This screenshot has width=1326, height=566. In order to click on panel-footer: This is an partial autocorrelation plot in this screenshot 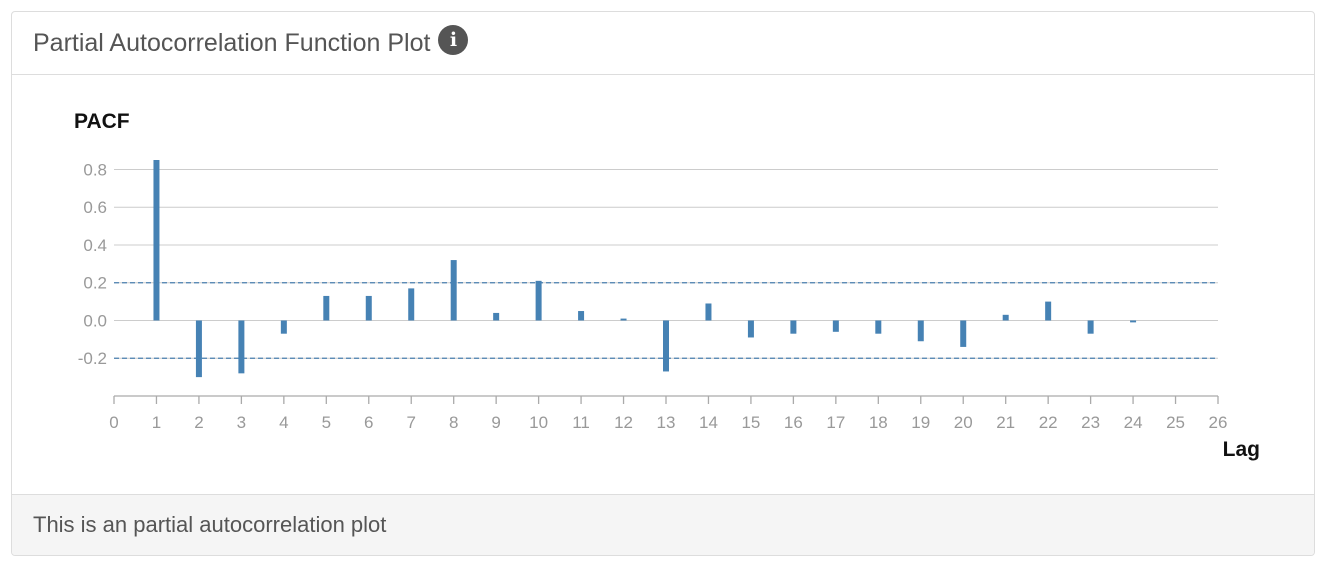, I will do `click(663, 524)`.